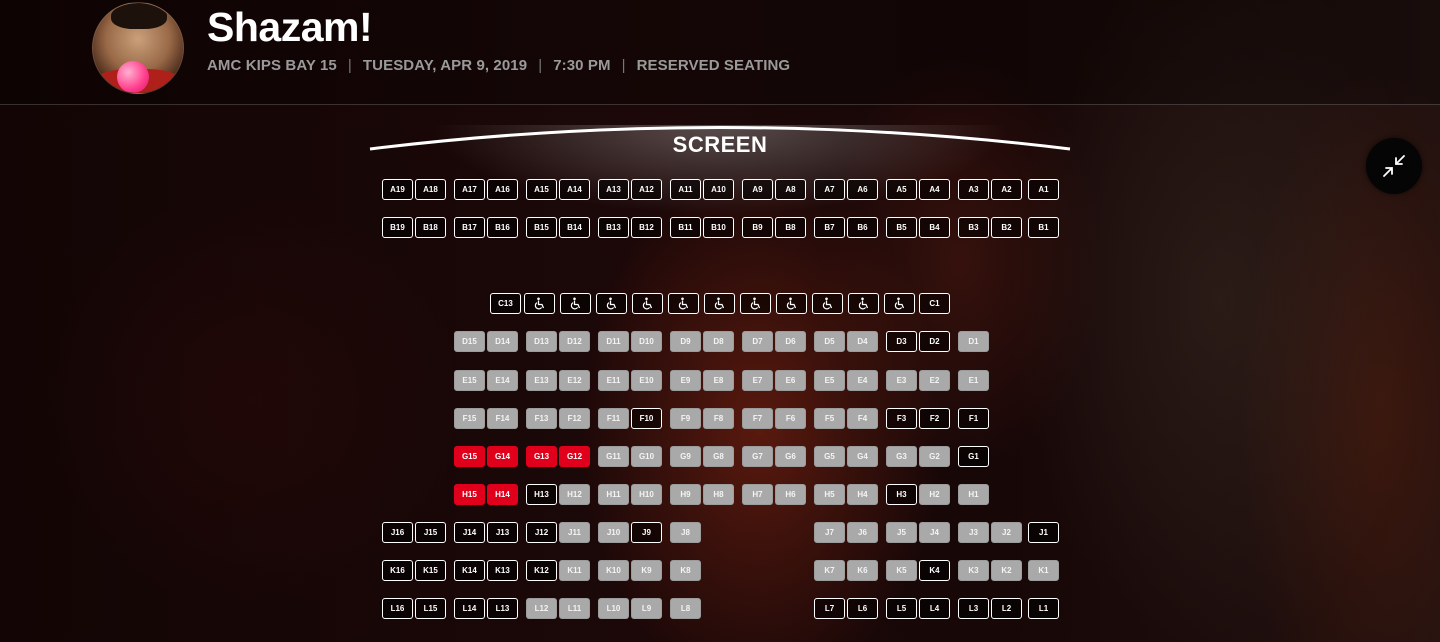  I want to click on seat-l7: L7, so click(829, 608).